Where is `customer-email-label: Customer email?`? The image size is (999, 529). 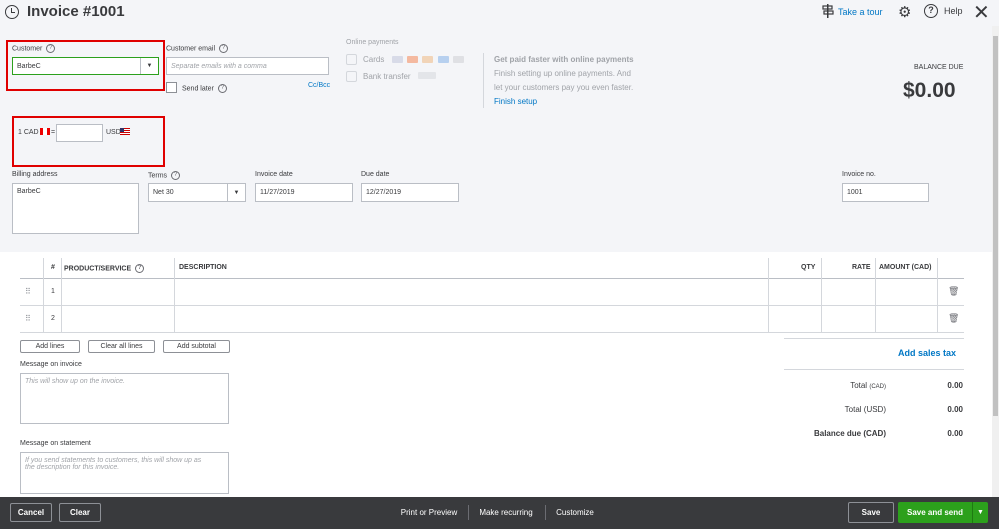 customer-email-label: Customer email? is located at coordinates (197, 48).